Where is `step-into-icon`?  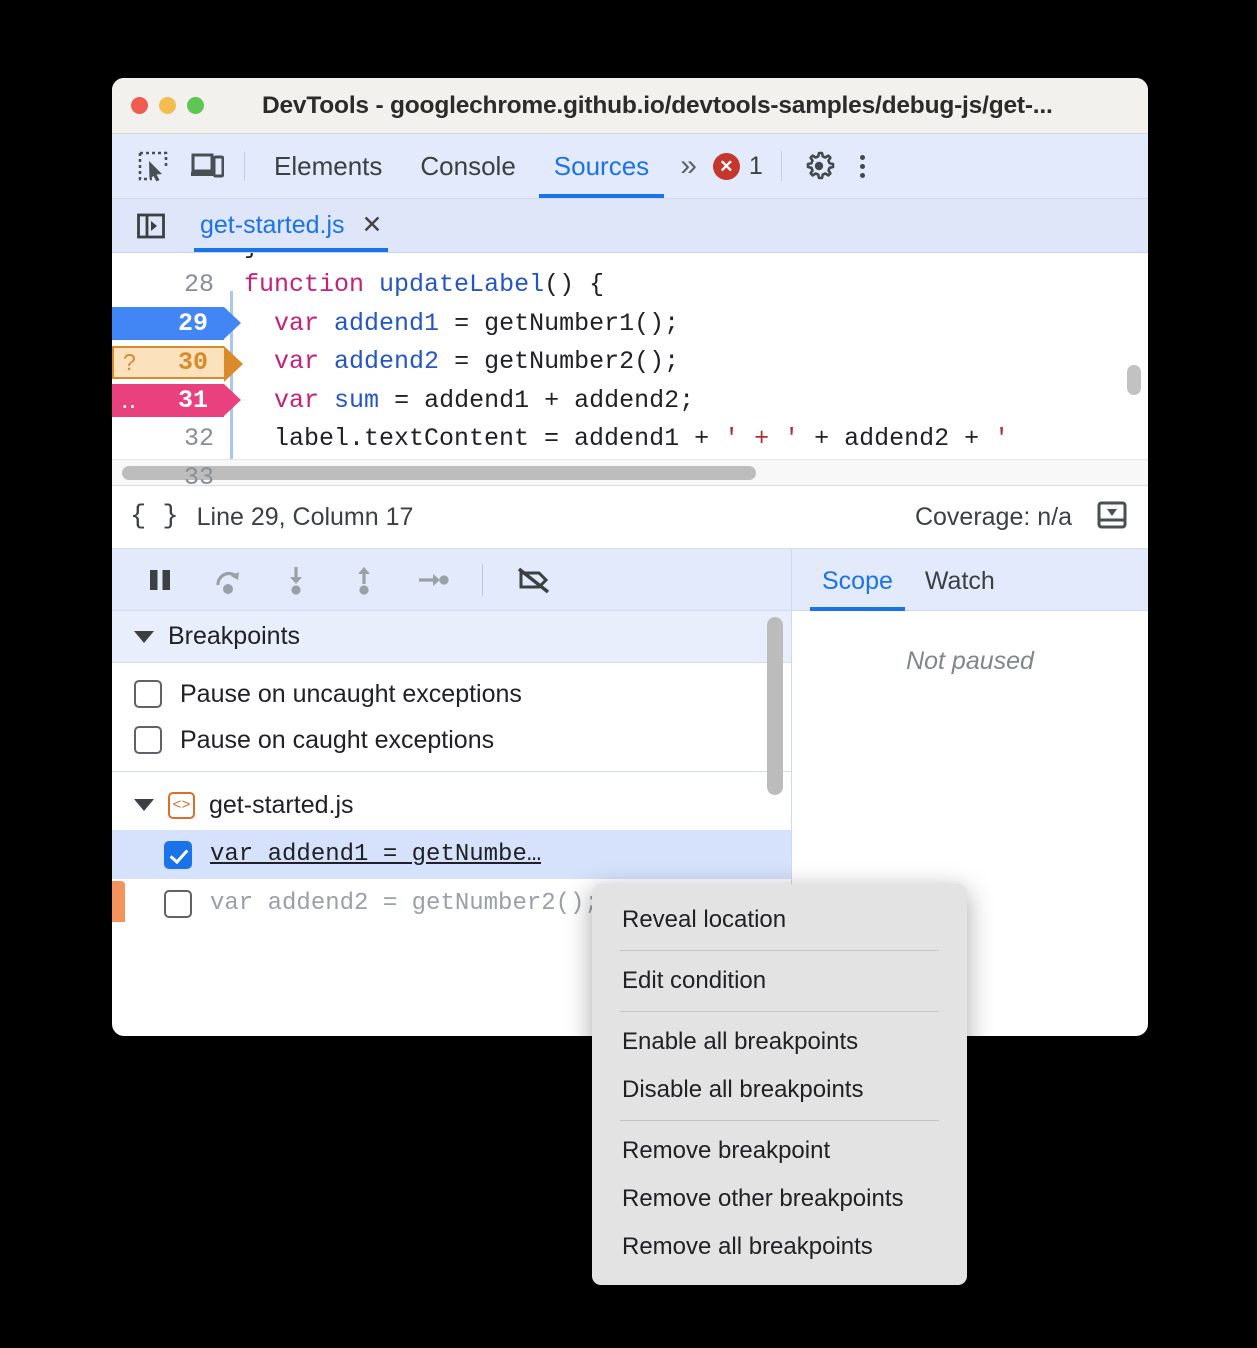 step-into-icon is located at coordinates (296, 580).